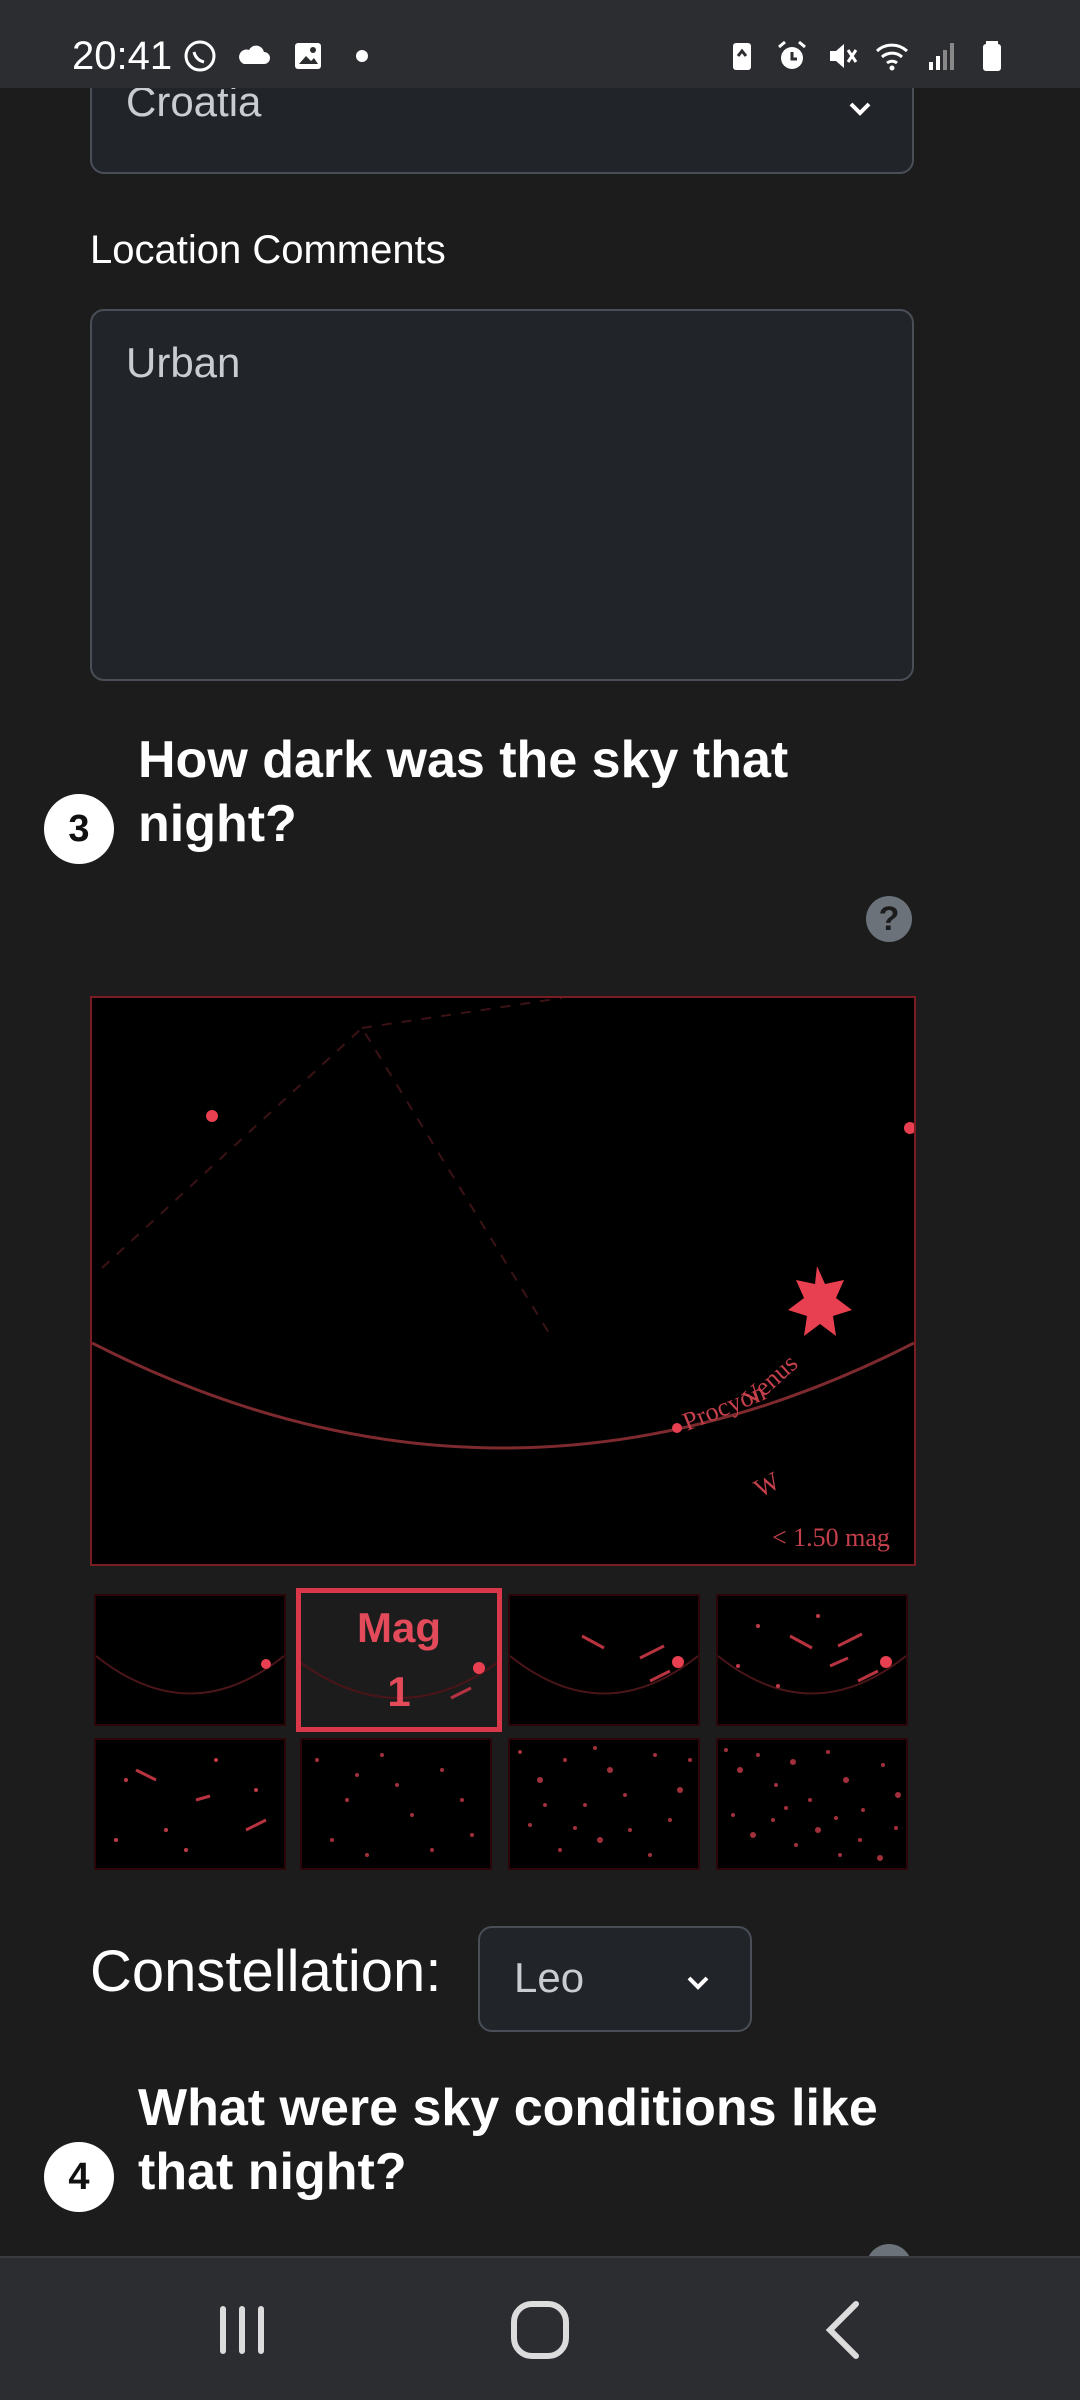 The image size is (1080, 2400). Describe the element at coordinates (122, 56) in the screenshot. I see `status-time: 20:41` at that location.